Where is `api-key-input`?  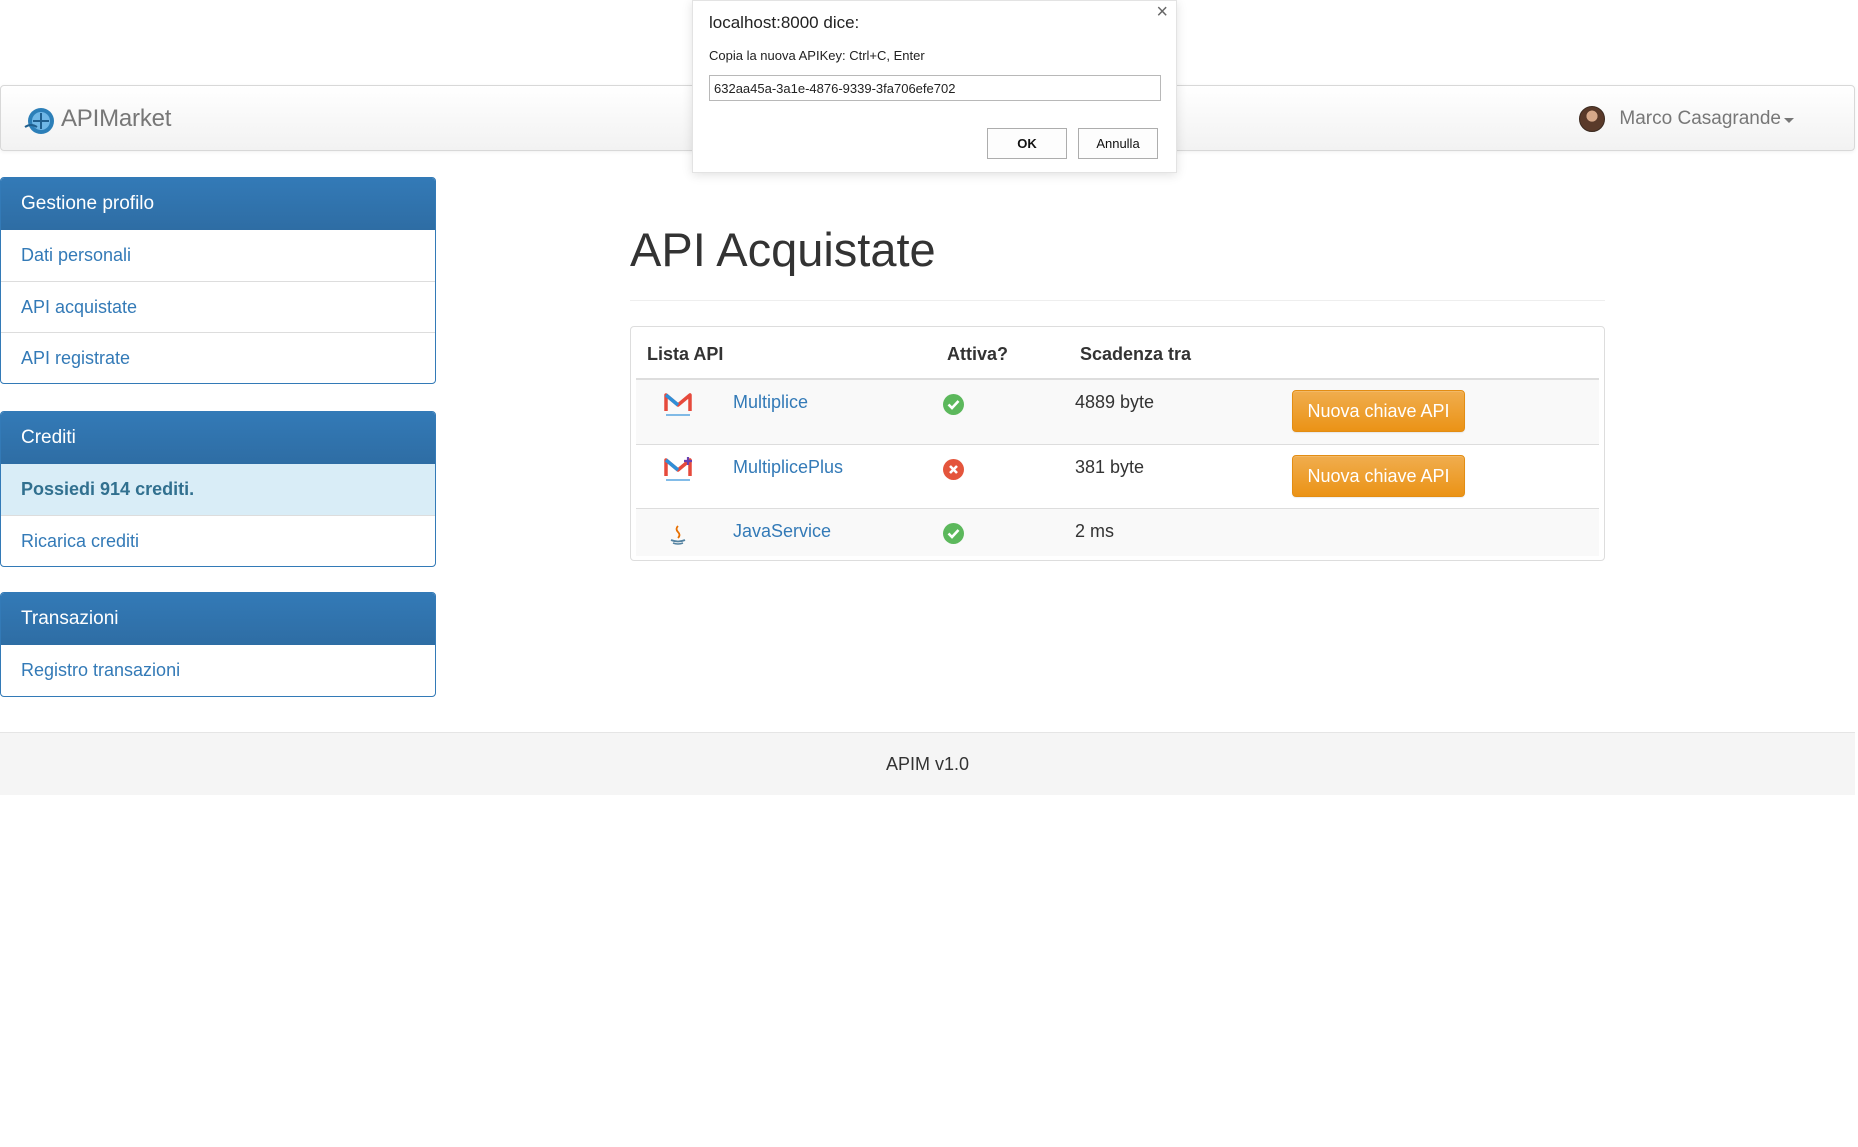
api-key-input is located at coordinates (935, 88).